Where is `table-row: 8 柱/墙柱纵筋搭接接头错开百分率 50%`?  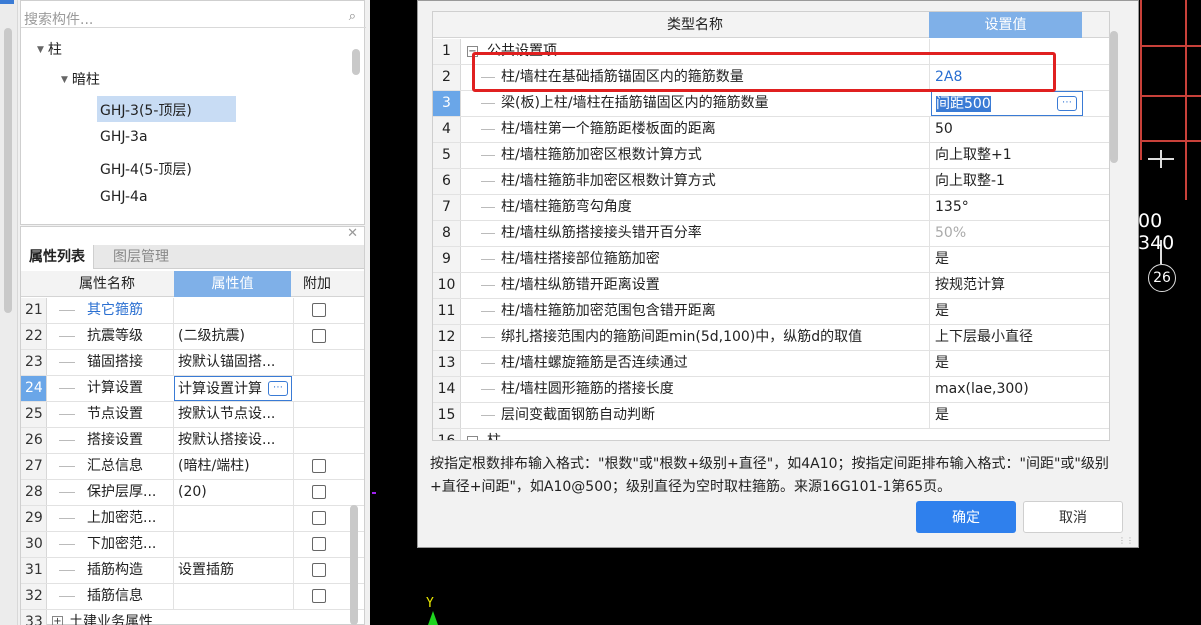
table-row: 8 柱/墙柱纵筋搭接接头错开百分率 50% is located at coordinates (771, 234).